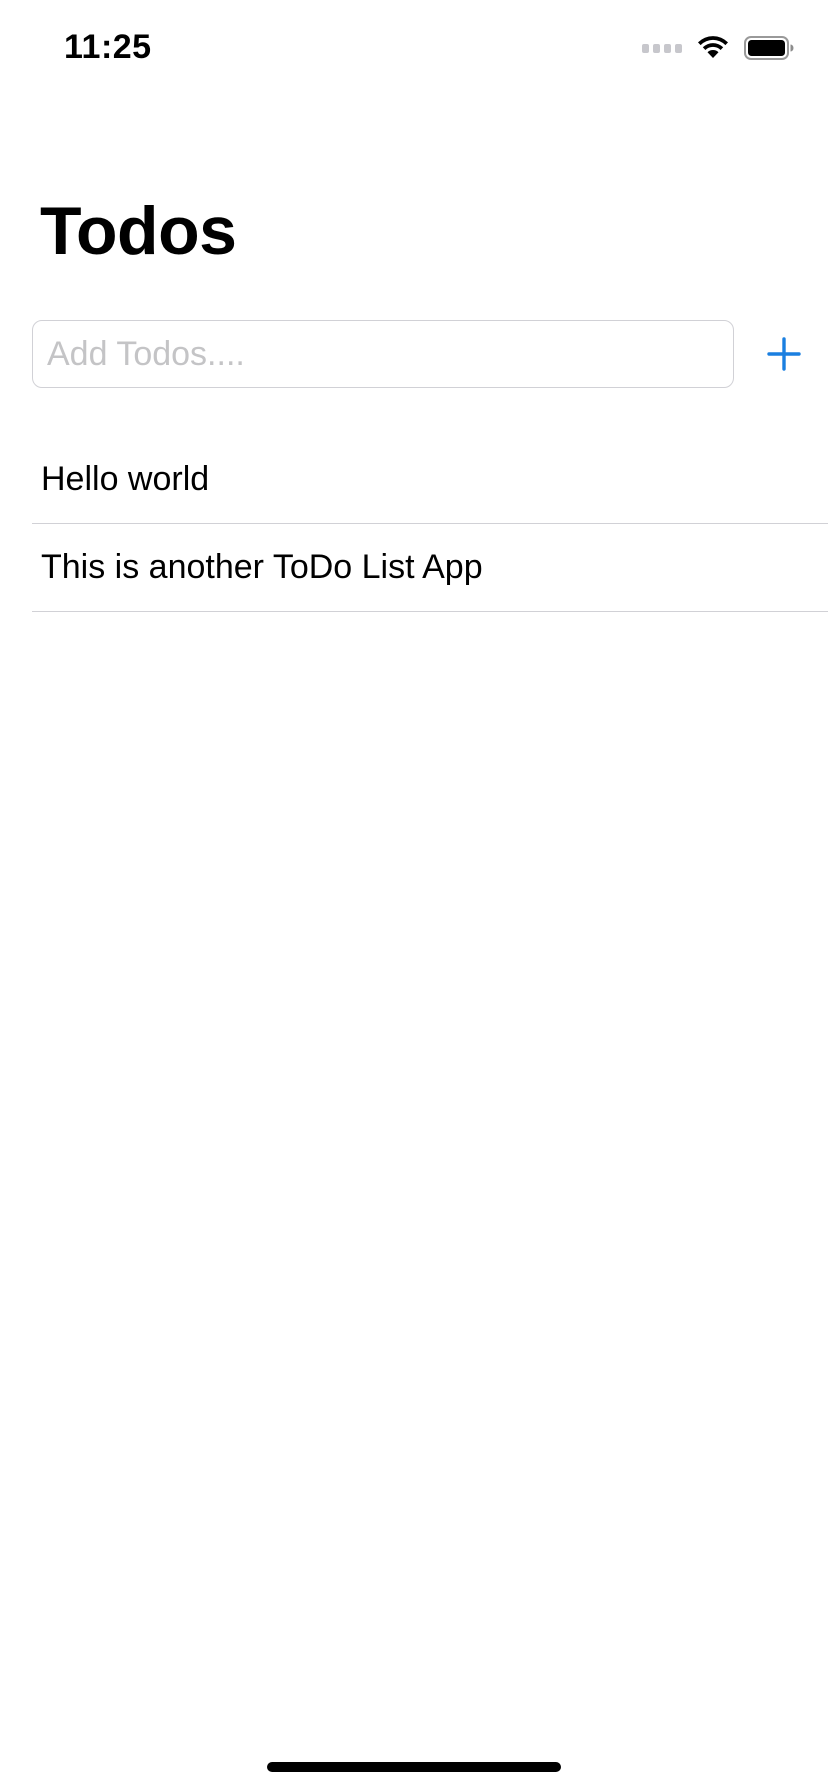  I want to click on add-todo-button, so click(784, 354).